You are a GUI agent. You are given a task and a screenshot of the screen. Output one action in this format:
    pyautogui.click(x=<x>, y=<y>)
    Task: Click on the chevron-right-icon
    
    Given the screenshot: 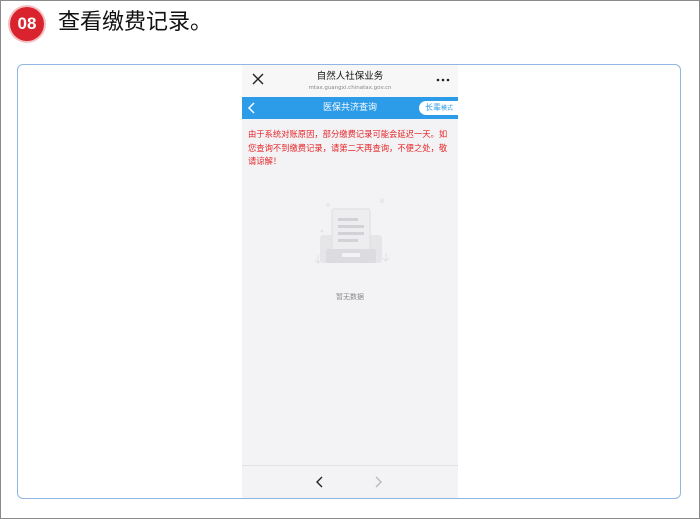 What is the action you would take?
    pyautogui.click(x=378, y=482)
    